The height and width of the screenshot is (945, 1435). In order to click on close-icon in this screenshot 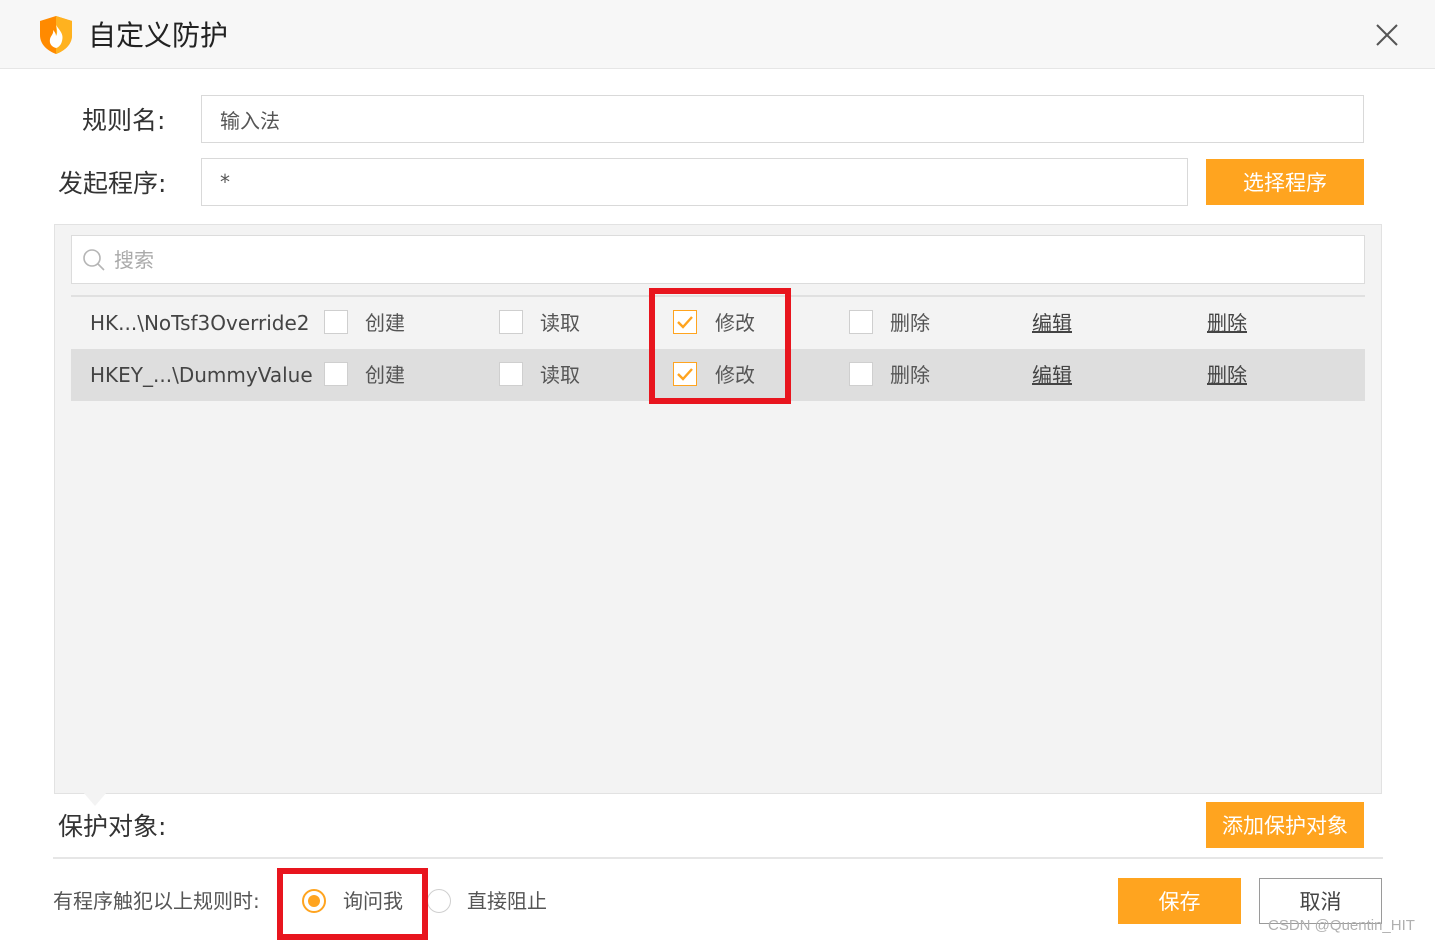, I will do `click(1387, 35)`.